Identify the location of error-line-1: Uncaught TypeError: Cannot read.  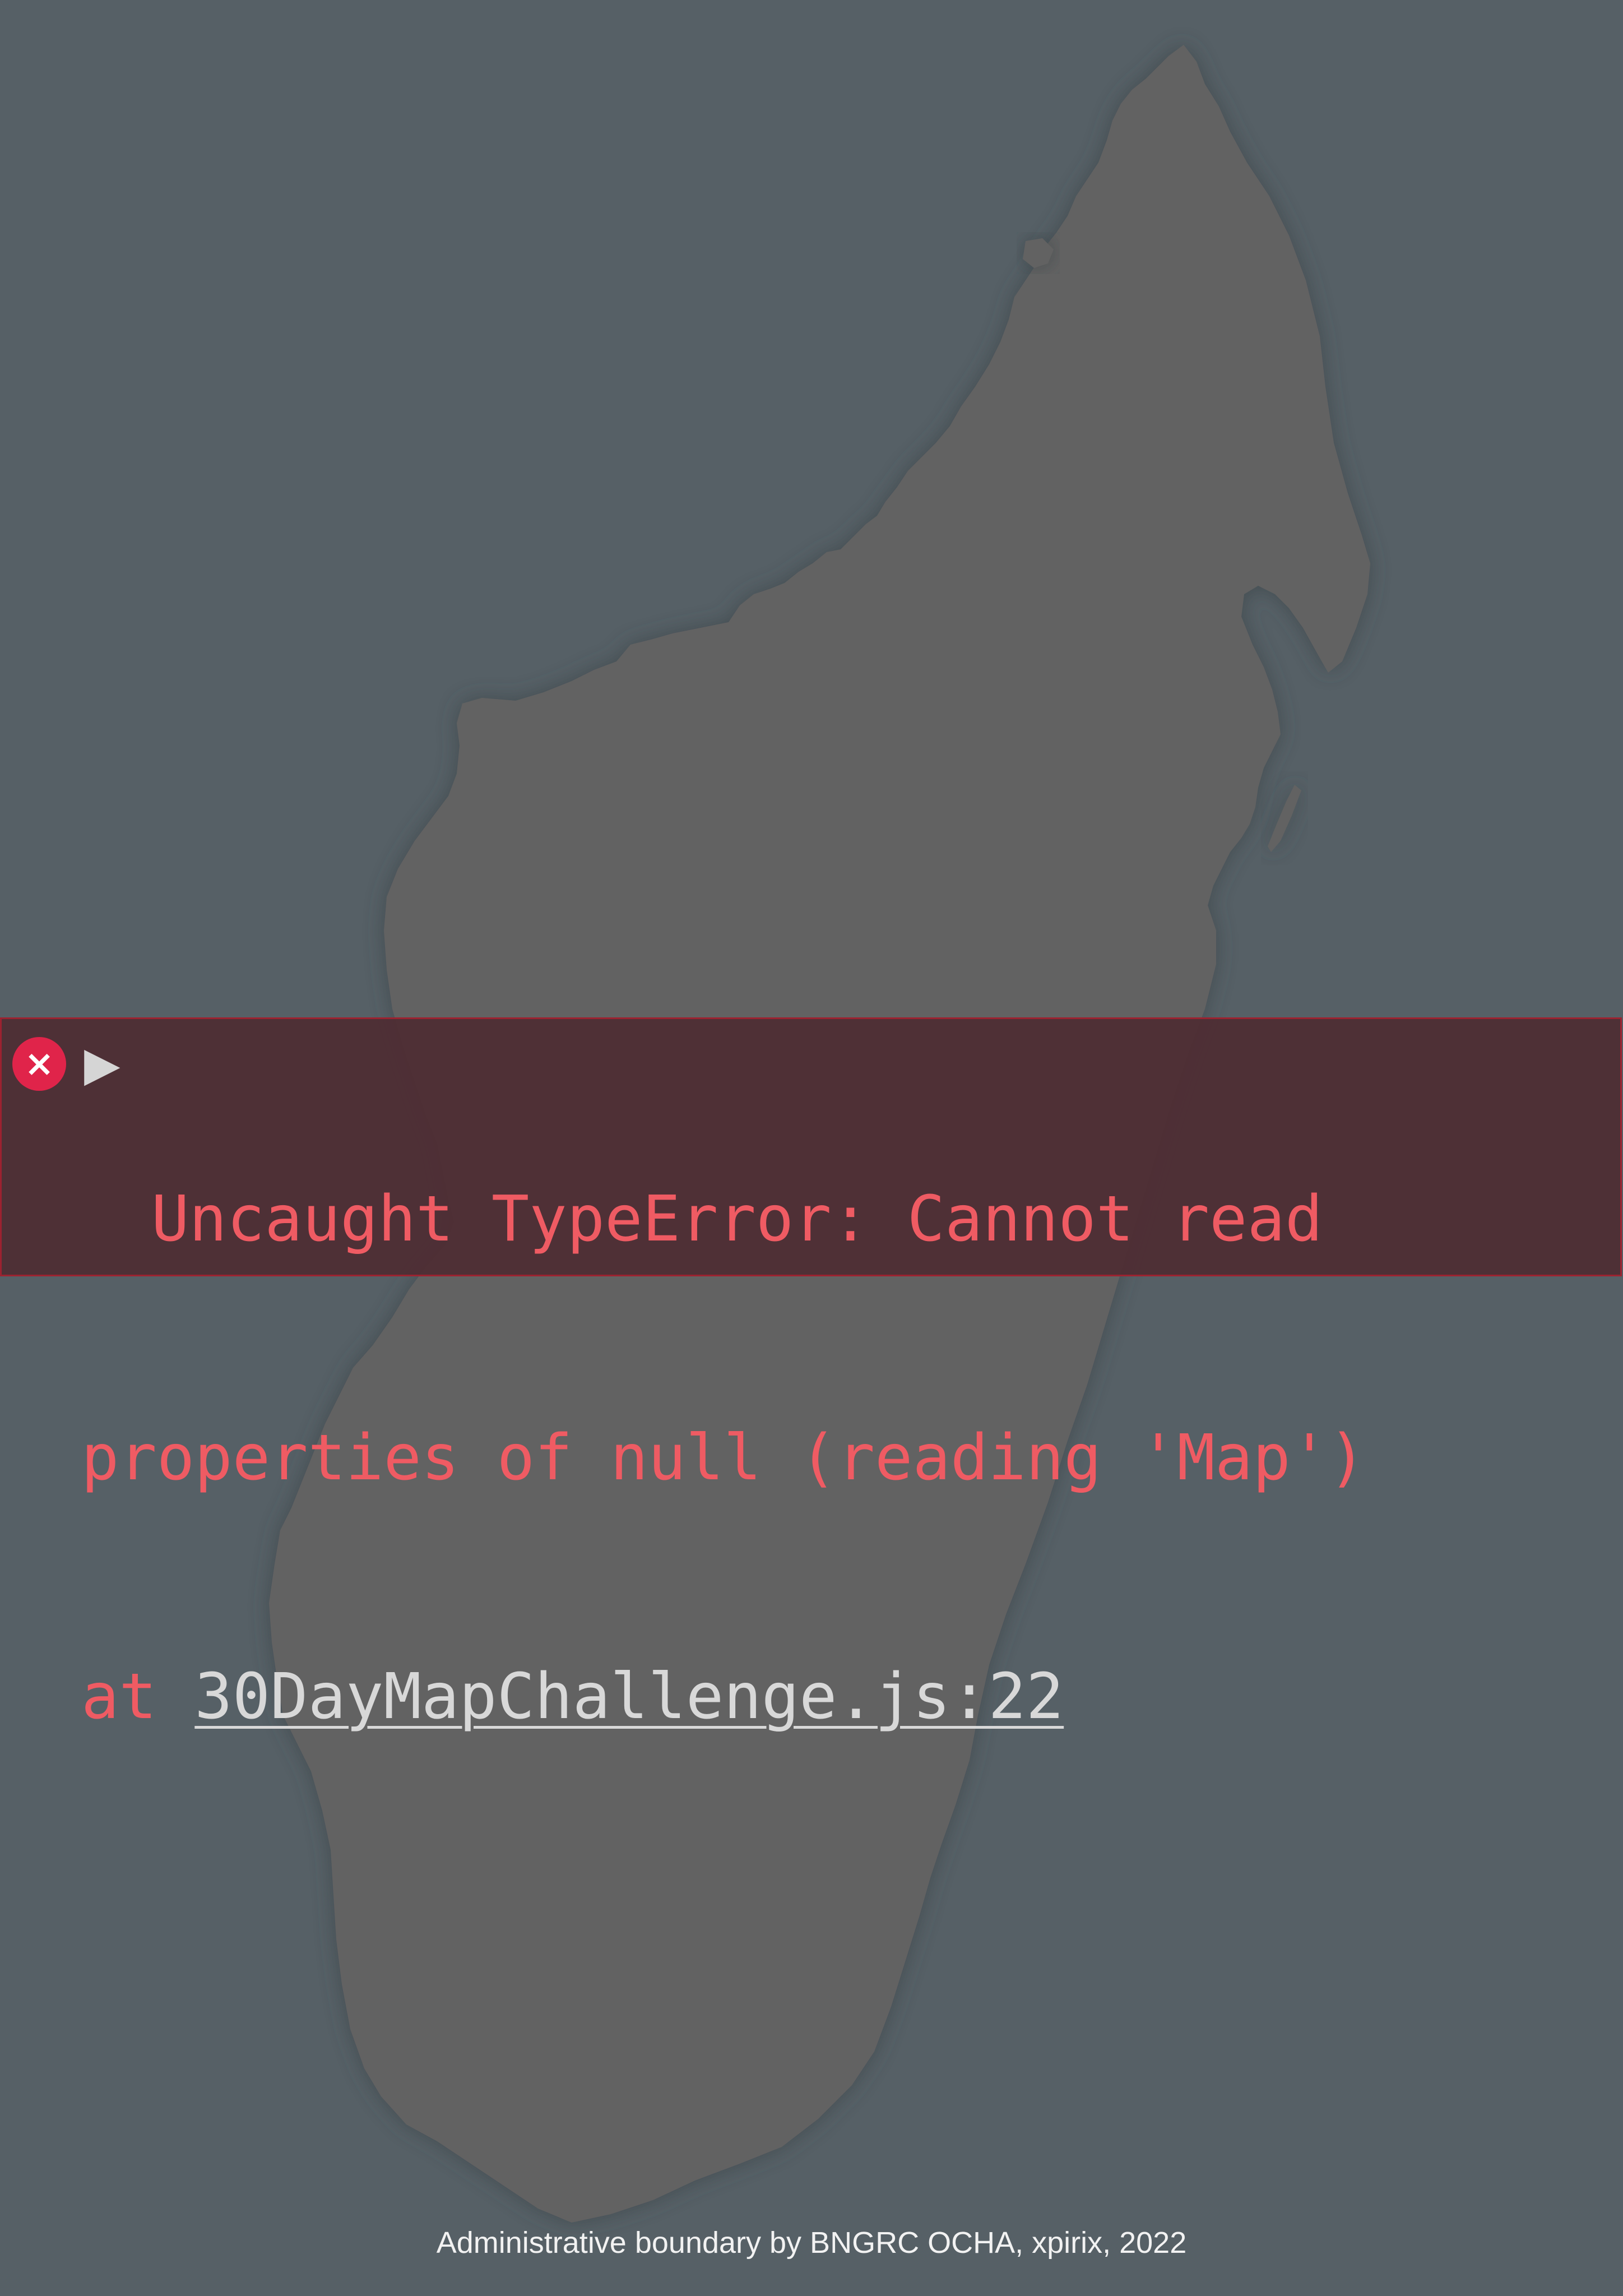
(737, 1219).